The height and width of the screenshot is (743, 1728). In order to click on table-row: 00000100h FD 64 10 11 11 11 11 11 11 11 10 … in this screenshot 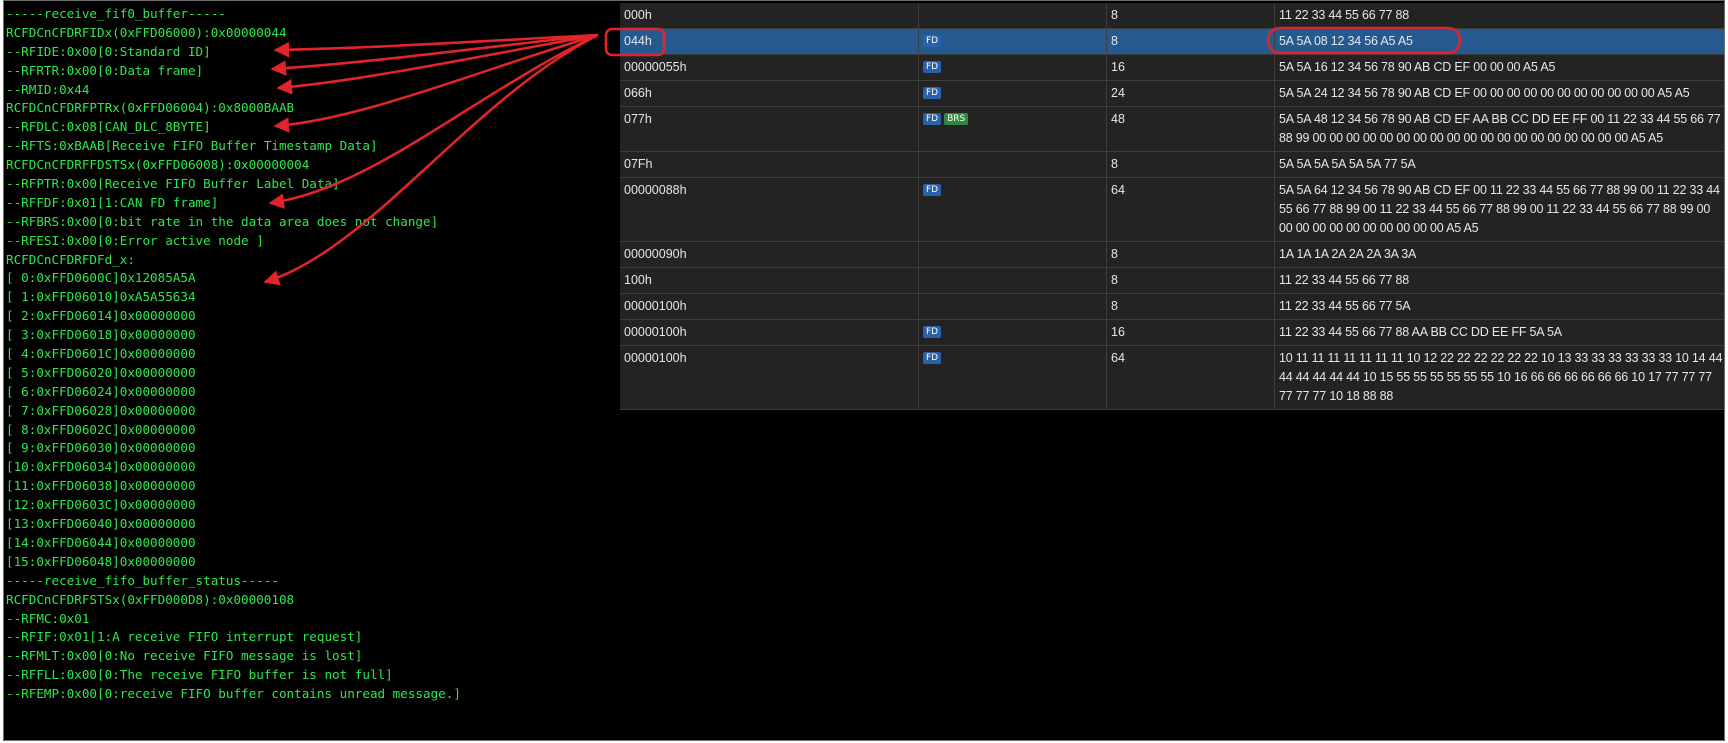, I will do `click(1172, 378)`.